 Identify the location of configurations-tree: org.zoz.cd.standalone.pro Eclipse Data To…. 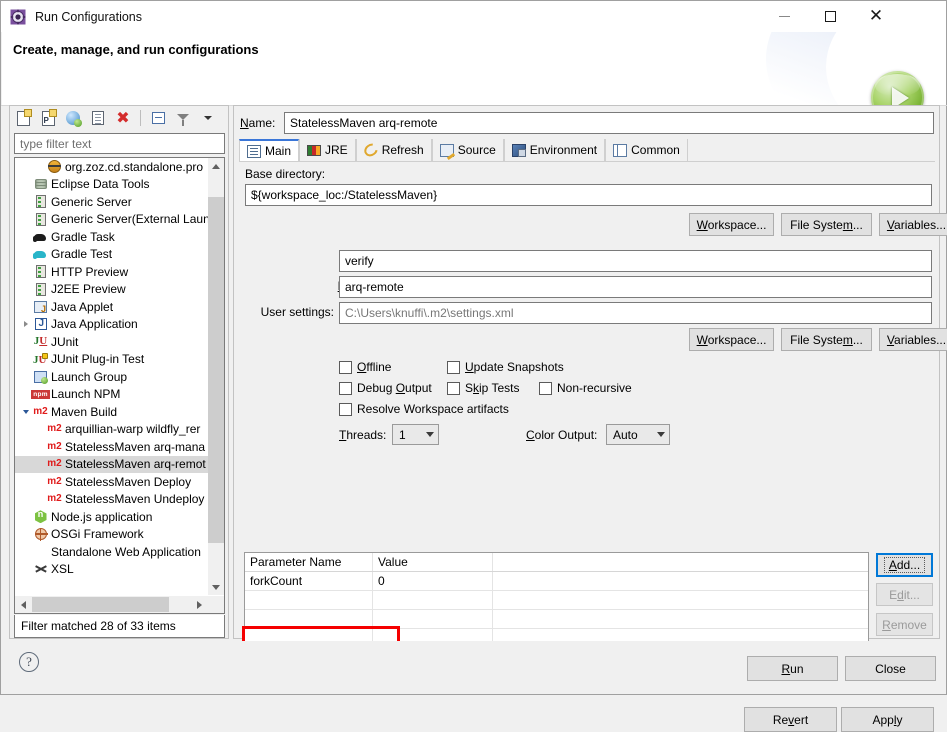
(119, 385).